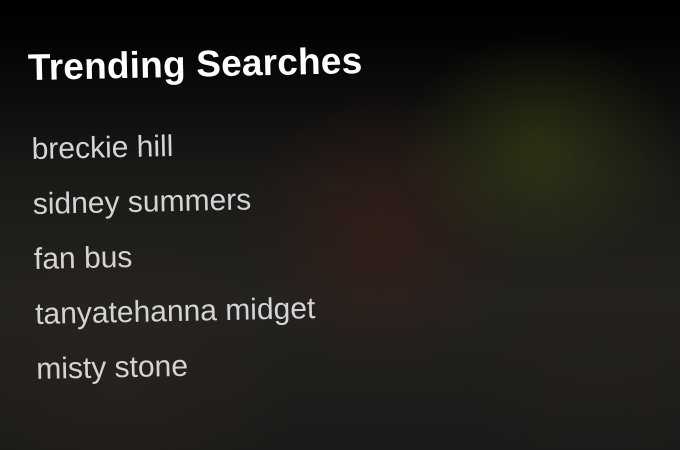 This screenshot has width=680, height=450. Describe the element at coordinates (195, 64) in the screenshot. I see `trending-searches-title: Trending Searches` at that location.